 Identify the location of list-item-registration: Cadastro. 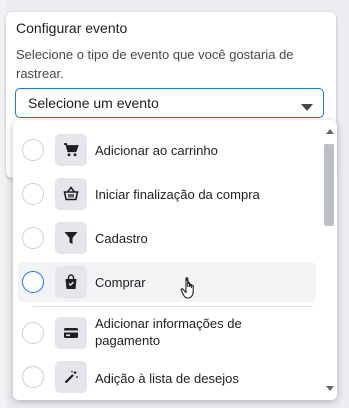
(167, 238).